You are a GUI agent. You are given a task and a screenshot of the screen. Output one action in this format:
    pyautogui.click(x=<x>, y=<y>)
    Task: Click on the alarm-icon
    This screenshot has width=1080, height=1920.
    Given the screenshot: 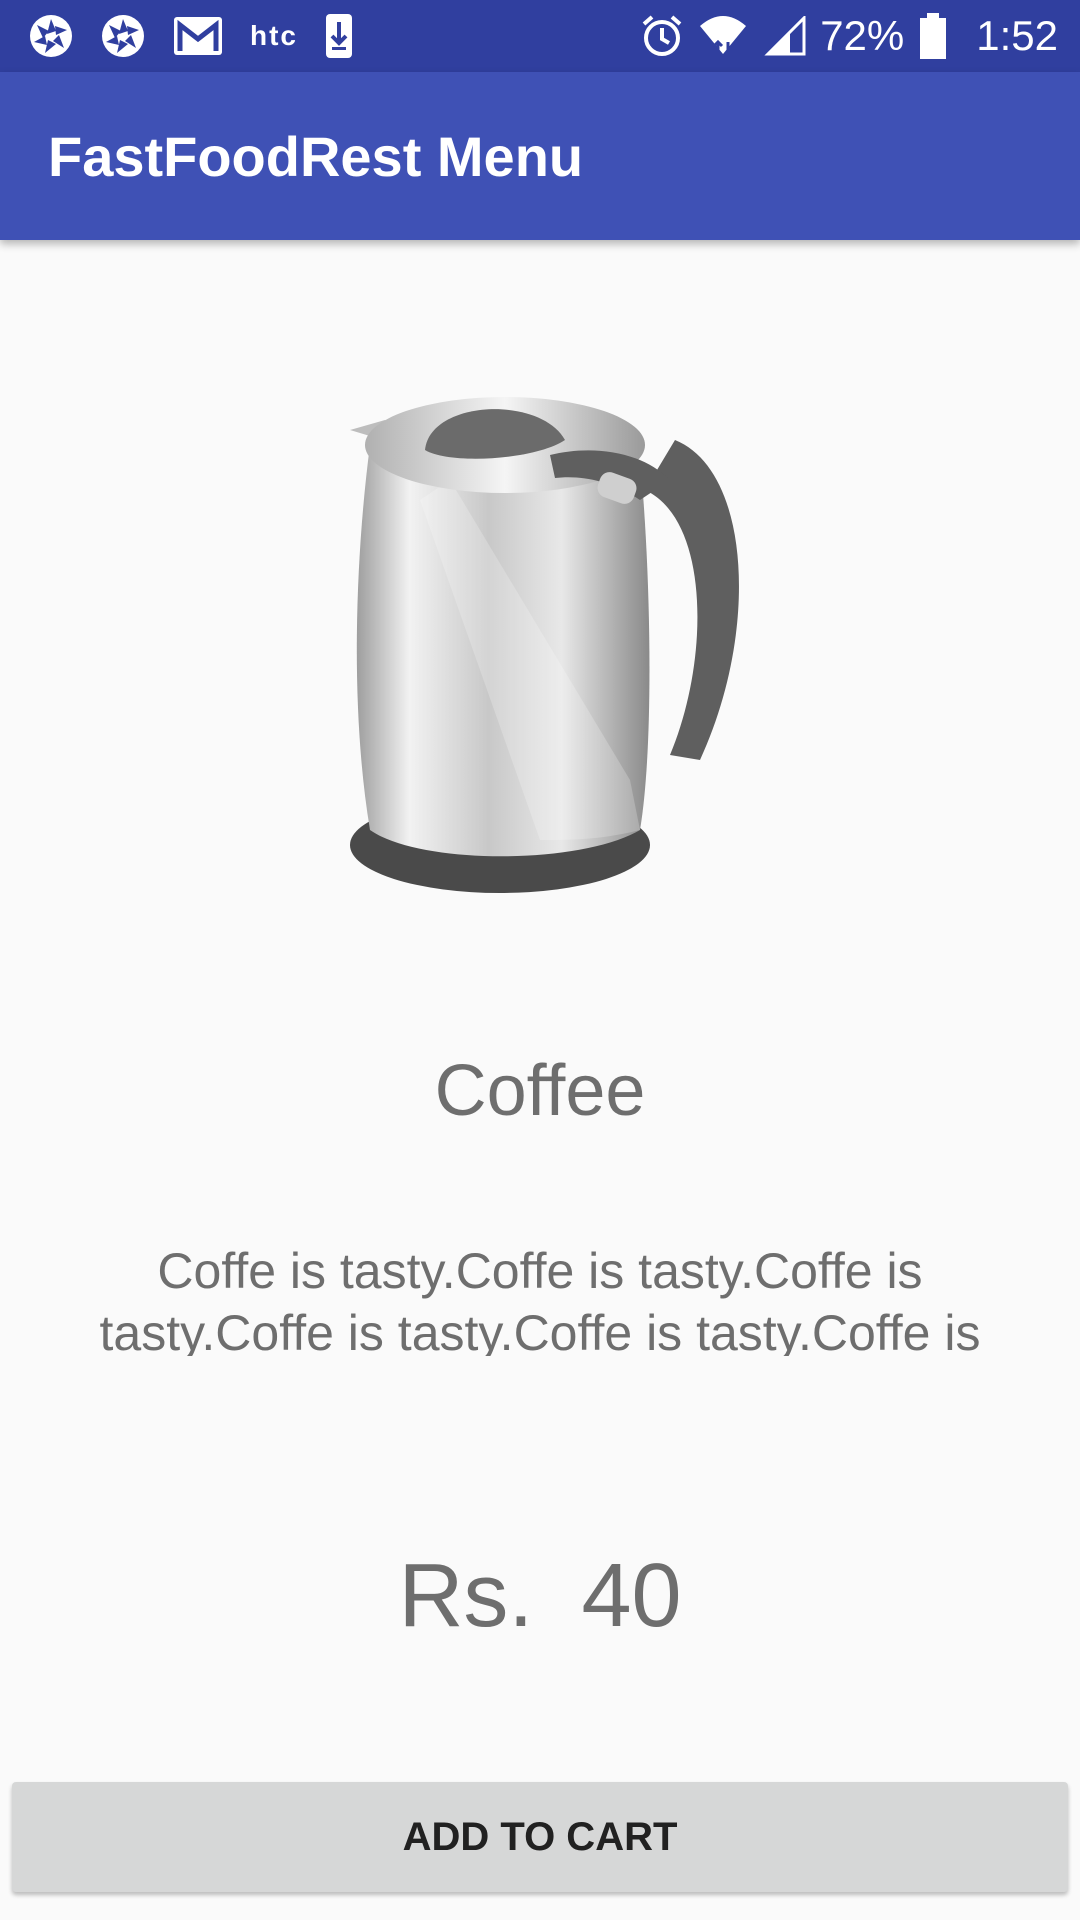 What is the action you would take?
    pyautogui.click(x=662, y=35)
    